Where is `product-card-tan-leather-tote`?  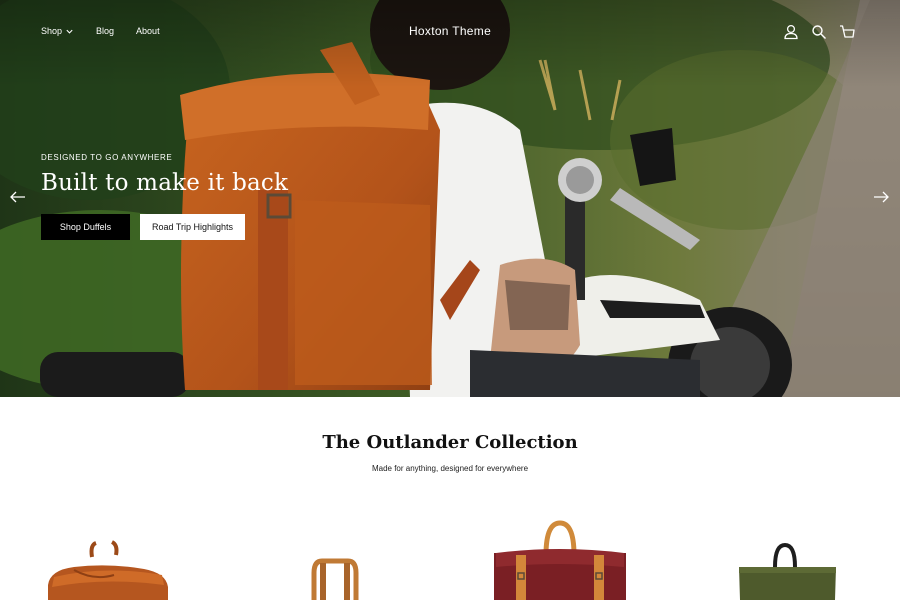 product-card-tan-leather-tote is located at coordinates (335, 557).